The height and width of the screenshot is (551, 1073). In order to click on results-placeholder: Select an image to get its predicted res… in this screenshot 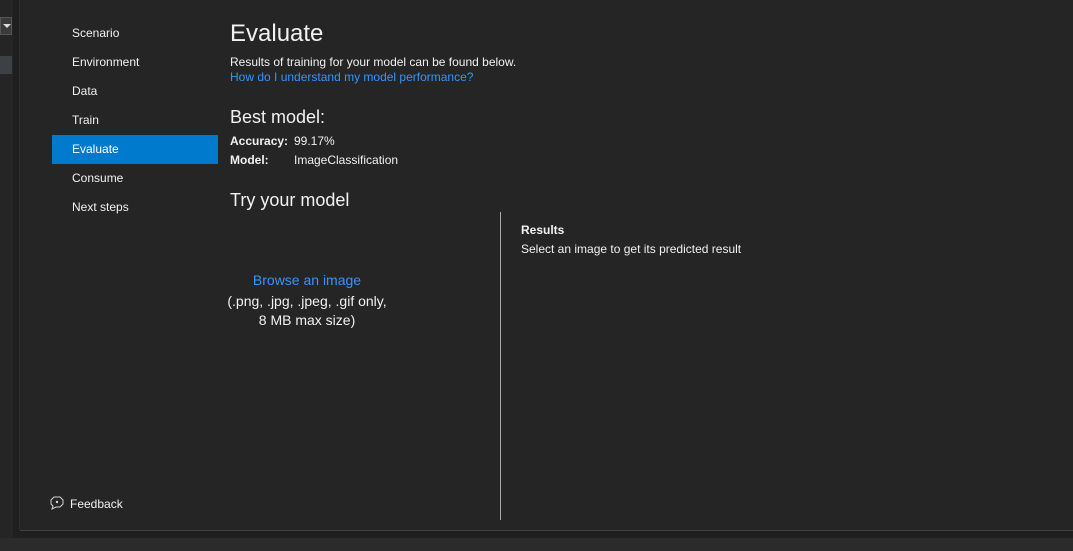, I will do `click(631, 249)`.